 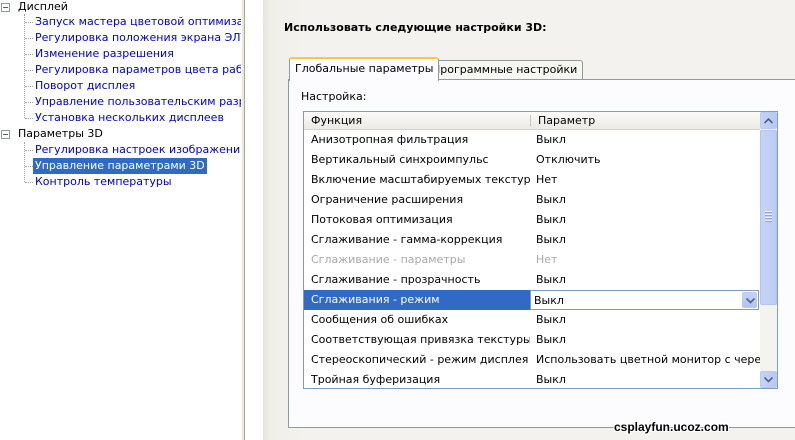 What do you see at coordinates (103, 182) in the screenshot?
I see `tree-item-temperature: Контроль температуры` at bounding box center [103, 182].